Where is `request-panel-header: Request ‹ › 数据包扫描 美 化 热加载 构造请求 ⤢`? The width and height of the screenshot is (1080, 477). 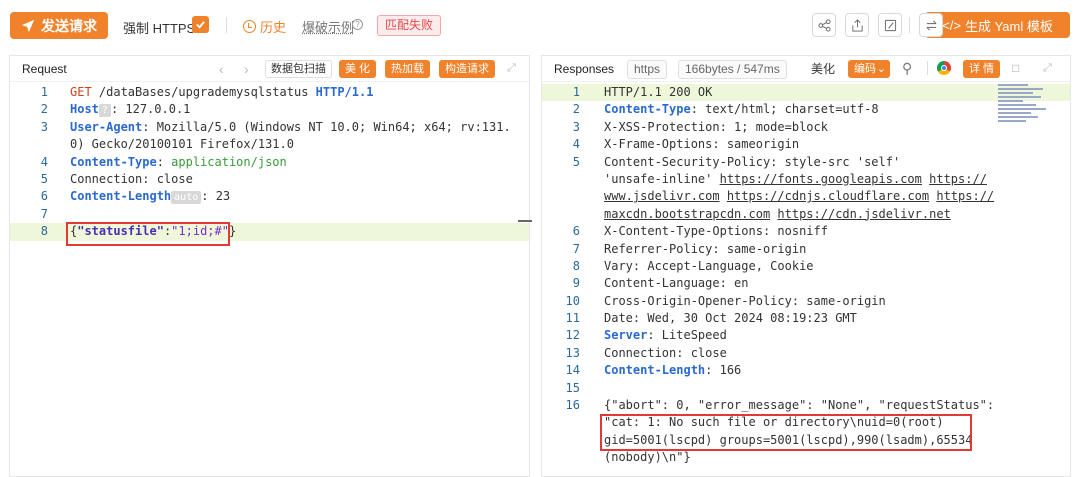 request-panel-header: Request ‹ › 数据包扫描 美 化 热加载 构造请求 ⤢ is located at coordinates (269, 69).